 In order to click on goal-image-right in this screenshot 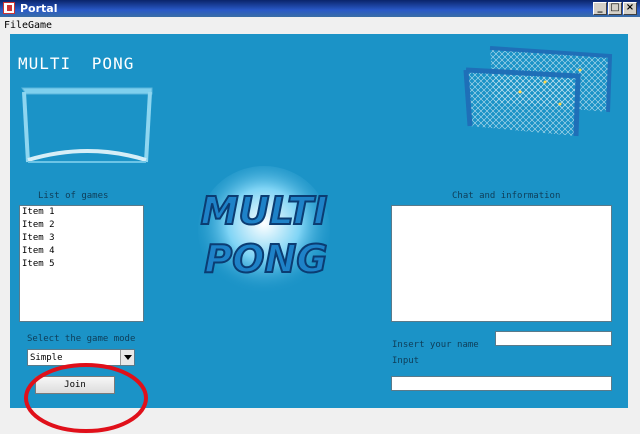, I will do `click(538, 91)`.